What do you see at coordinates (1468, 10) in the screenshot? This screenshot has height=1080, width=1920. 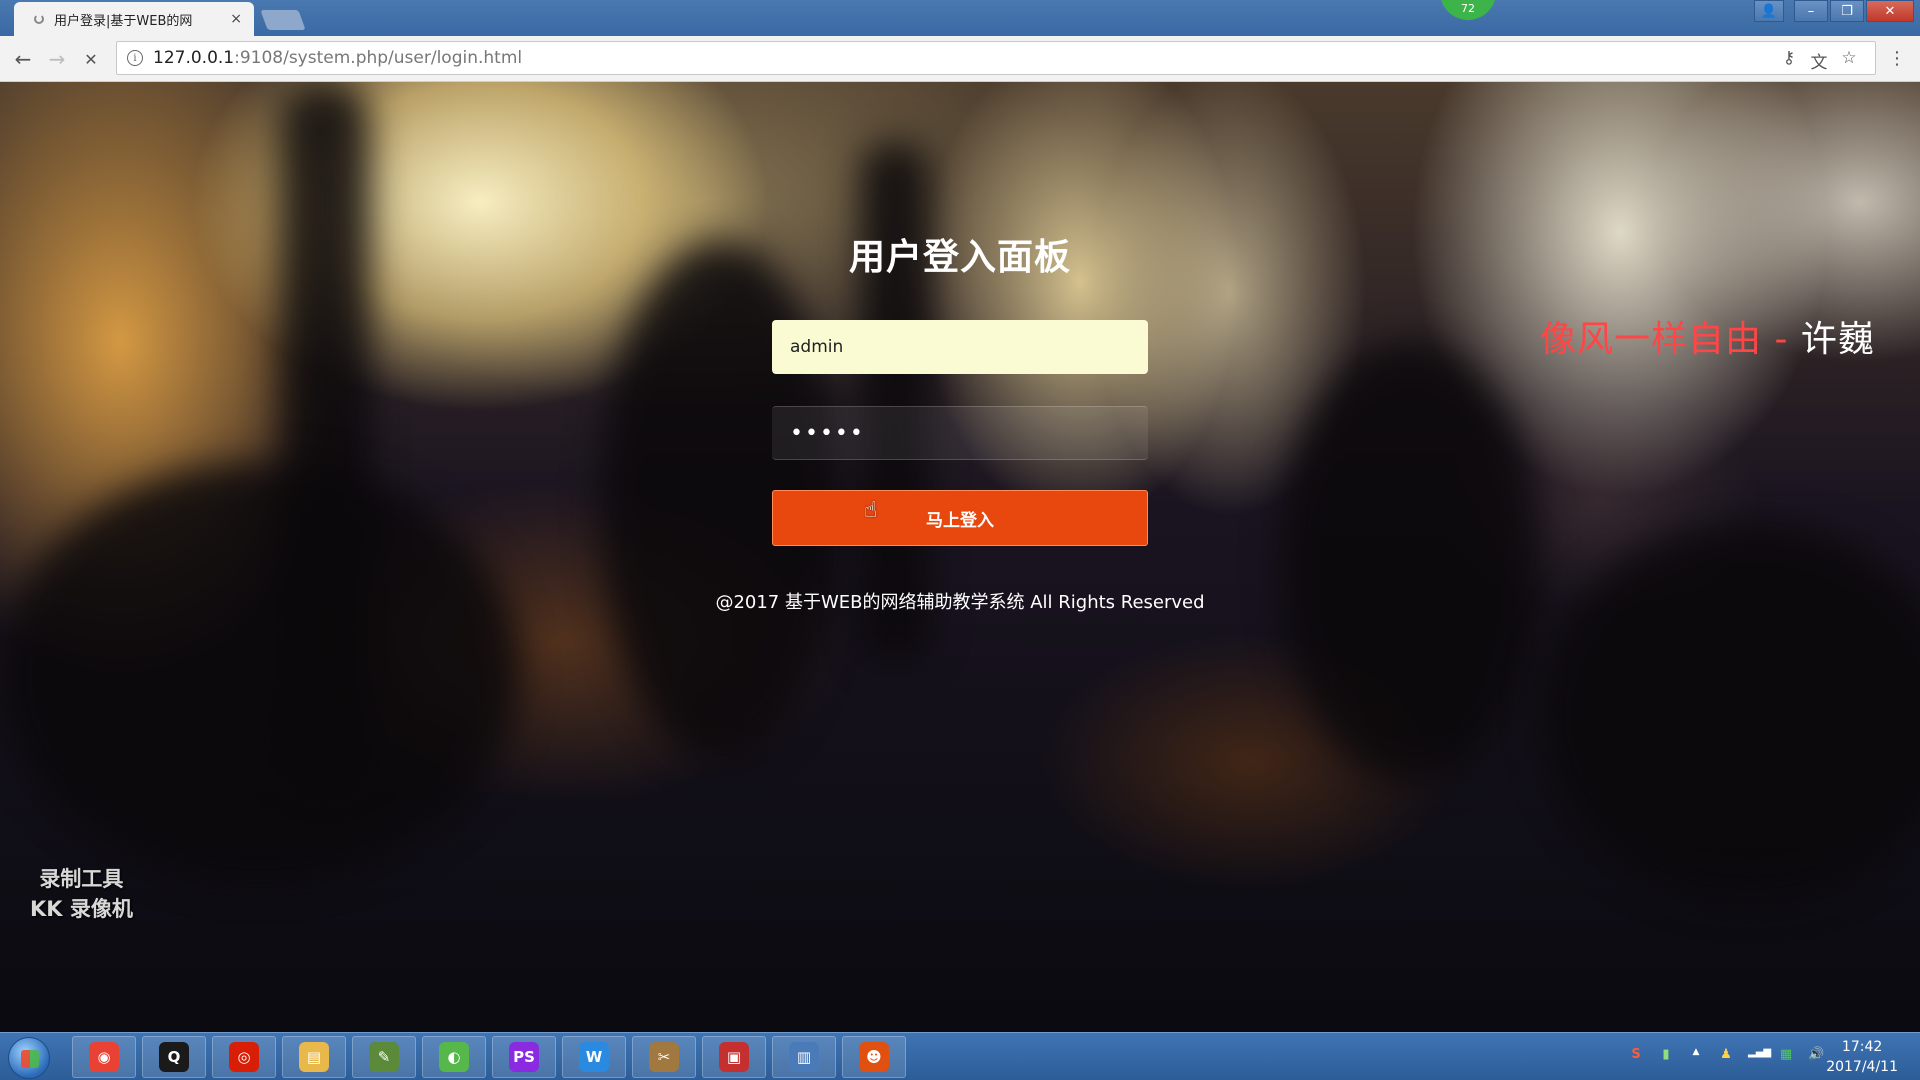 I see `performance-badge: 72` at bounding box center [1468, 10].